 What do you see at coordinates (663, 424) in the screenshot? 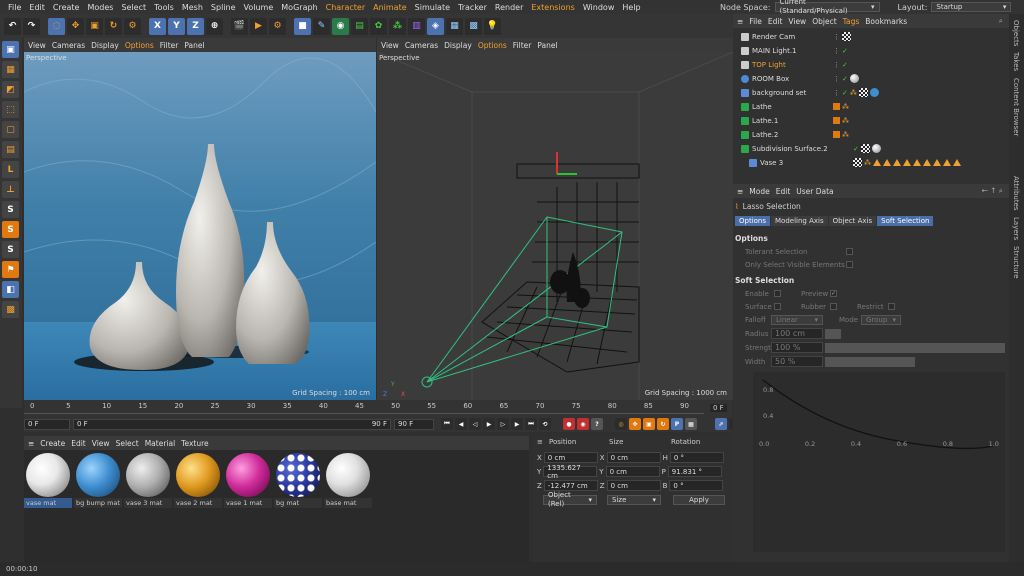
I see `key-rotate-icon: ↻` at bounding box center [663, 424].